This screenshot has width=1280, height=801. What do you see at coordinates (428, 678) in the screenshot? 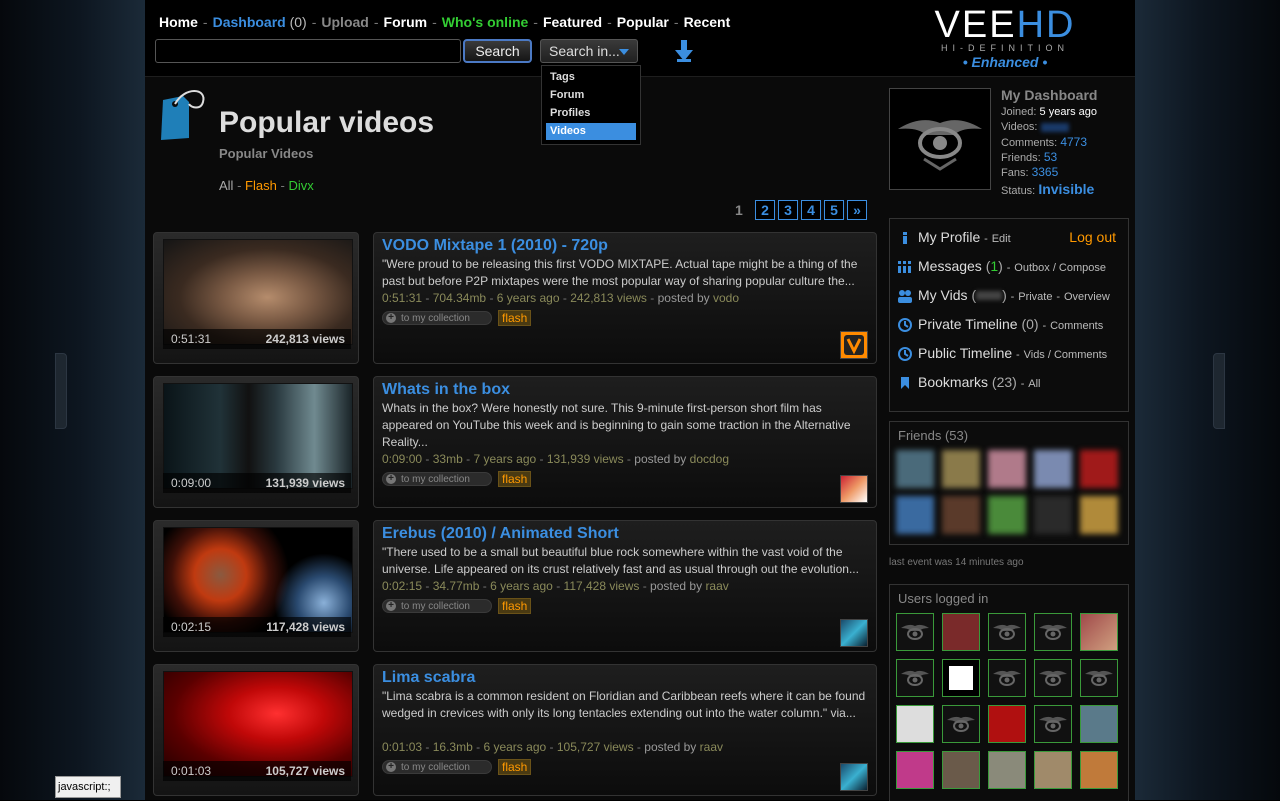
I see `video-title: Lima scabra` at bounding box center [428, 678].